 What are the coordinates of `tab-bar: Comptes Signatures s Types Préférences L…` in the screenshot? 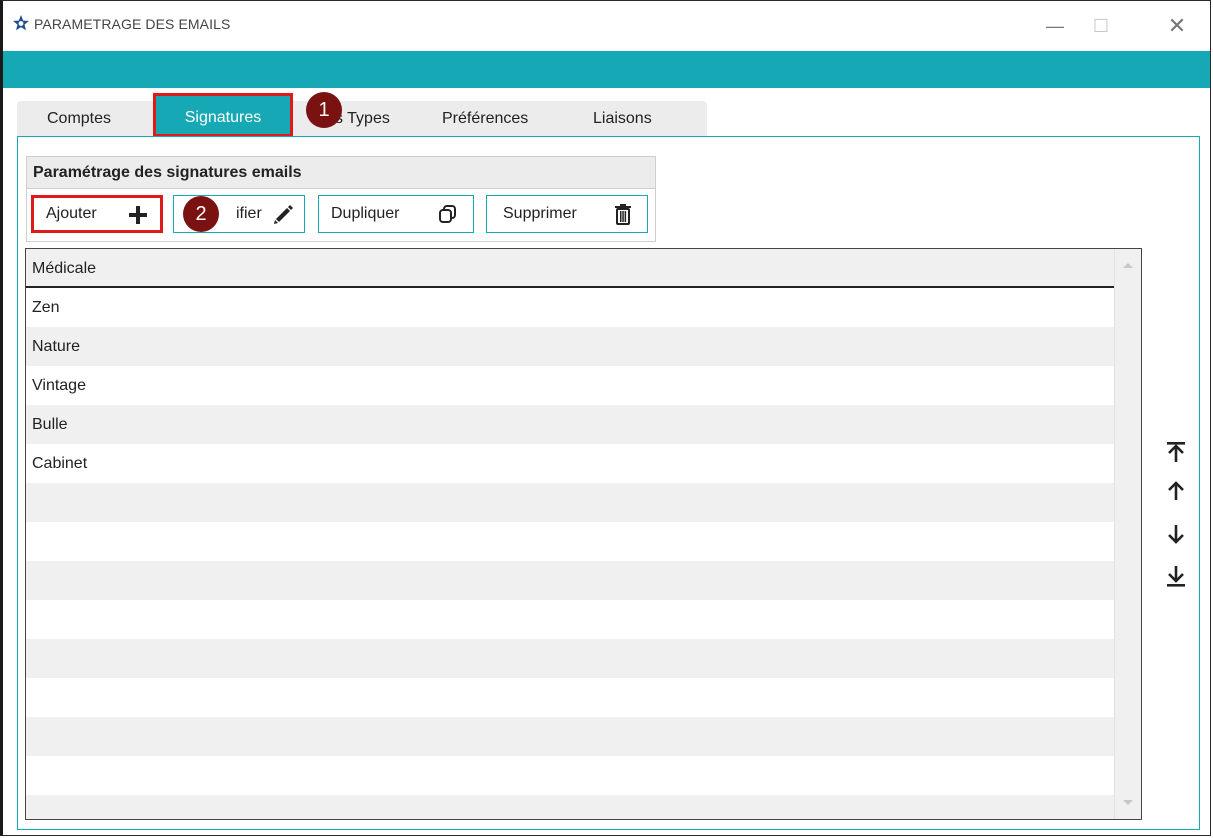 It's located at (362, 115).